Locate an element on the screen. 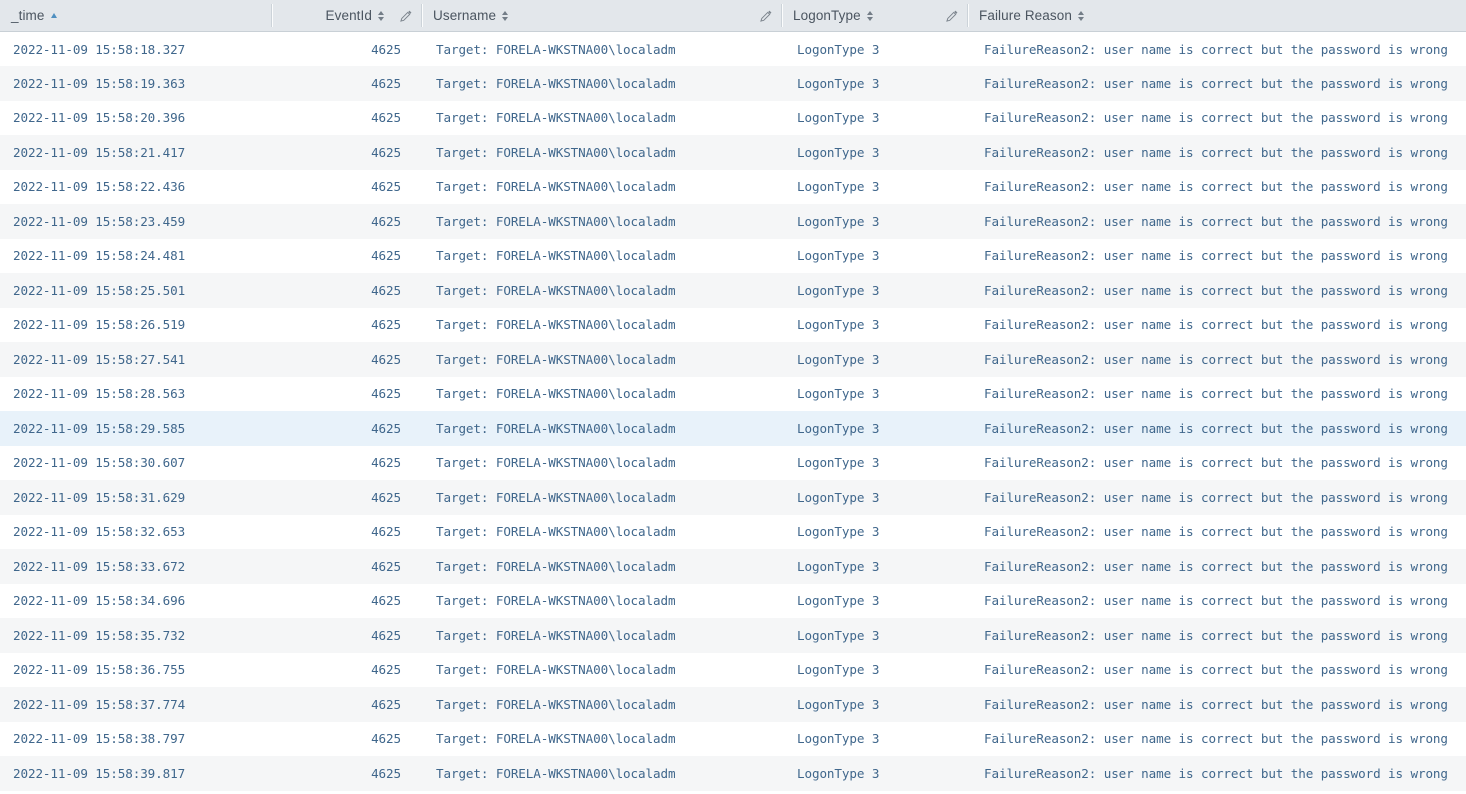  cell-time: 2022-11-09 15:58:18.327 is located at coordinates (99, 49).